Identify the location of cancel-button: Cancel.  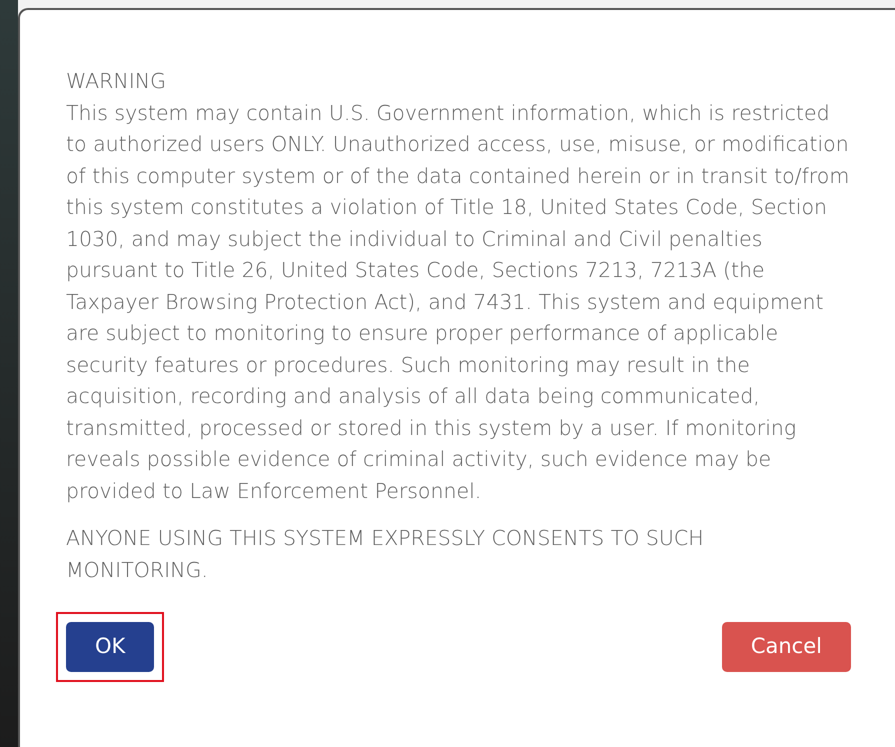
(786, 647).